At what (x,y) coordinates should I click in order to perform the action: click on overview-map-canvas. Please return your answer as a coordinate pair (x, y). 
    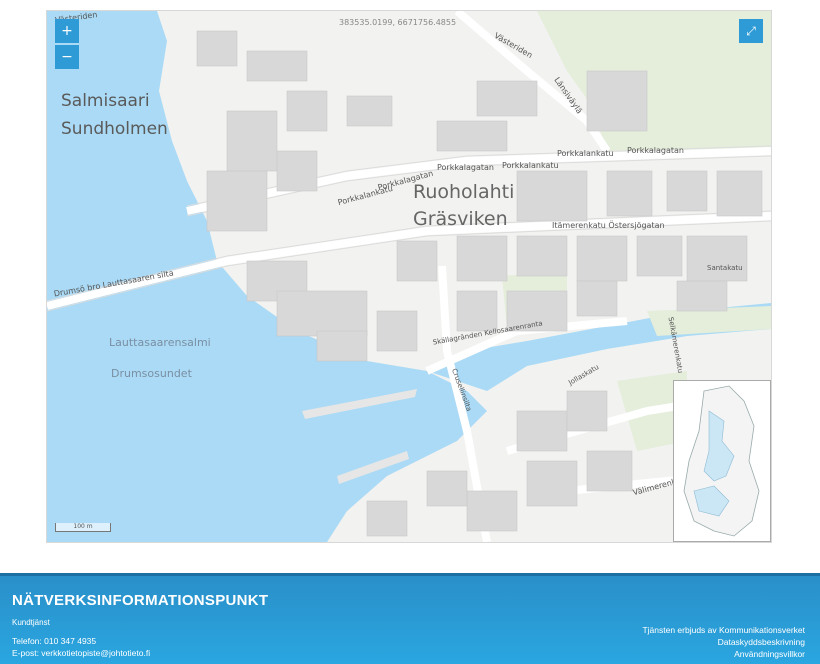
    Looking at the image, I should click on (722, 461).